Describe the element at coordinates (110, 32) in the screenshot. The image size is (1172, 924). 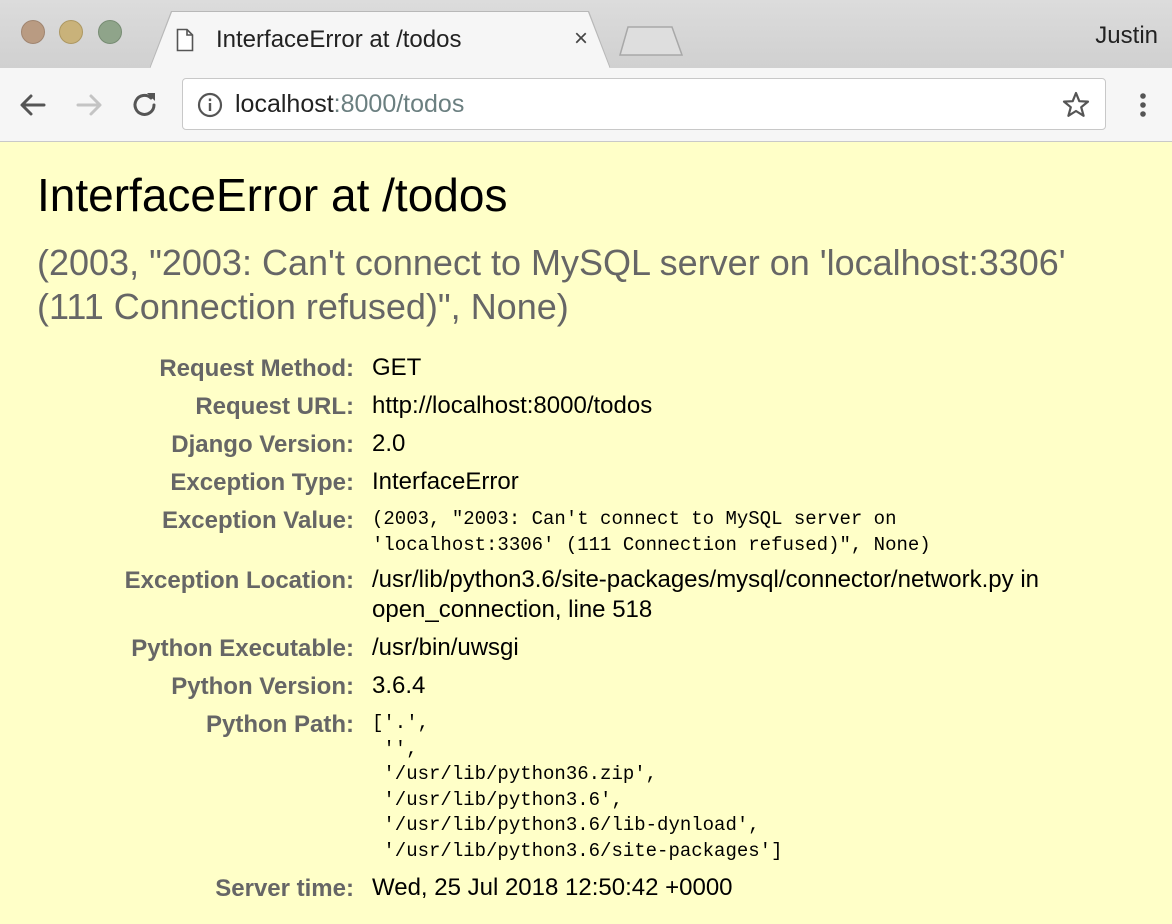
I see `maximize-window-button` at that location.